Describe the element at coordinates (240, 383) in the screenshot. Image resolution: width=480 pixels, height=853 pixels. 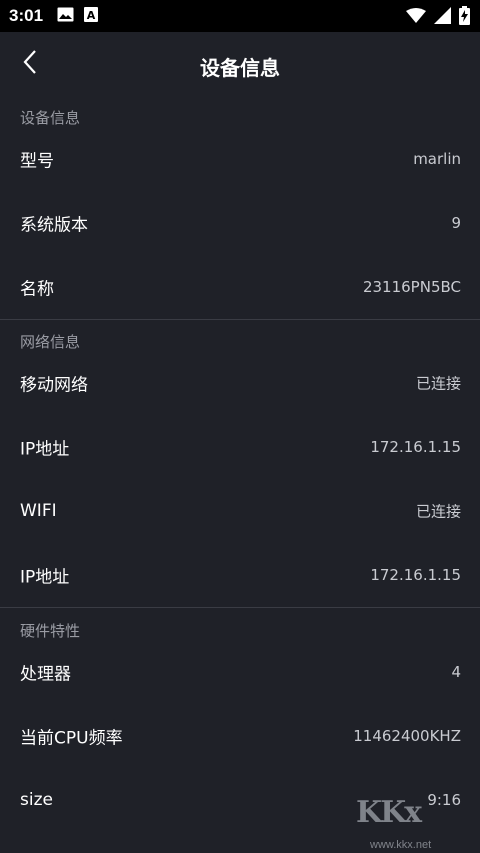
I see `row-mobile-network: 移动网络 已连接` at that location.